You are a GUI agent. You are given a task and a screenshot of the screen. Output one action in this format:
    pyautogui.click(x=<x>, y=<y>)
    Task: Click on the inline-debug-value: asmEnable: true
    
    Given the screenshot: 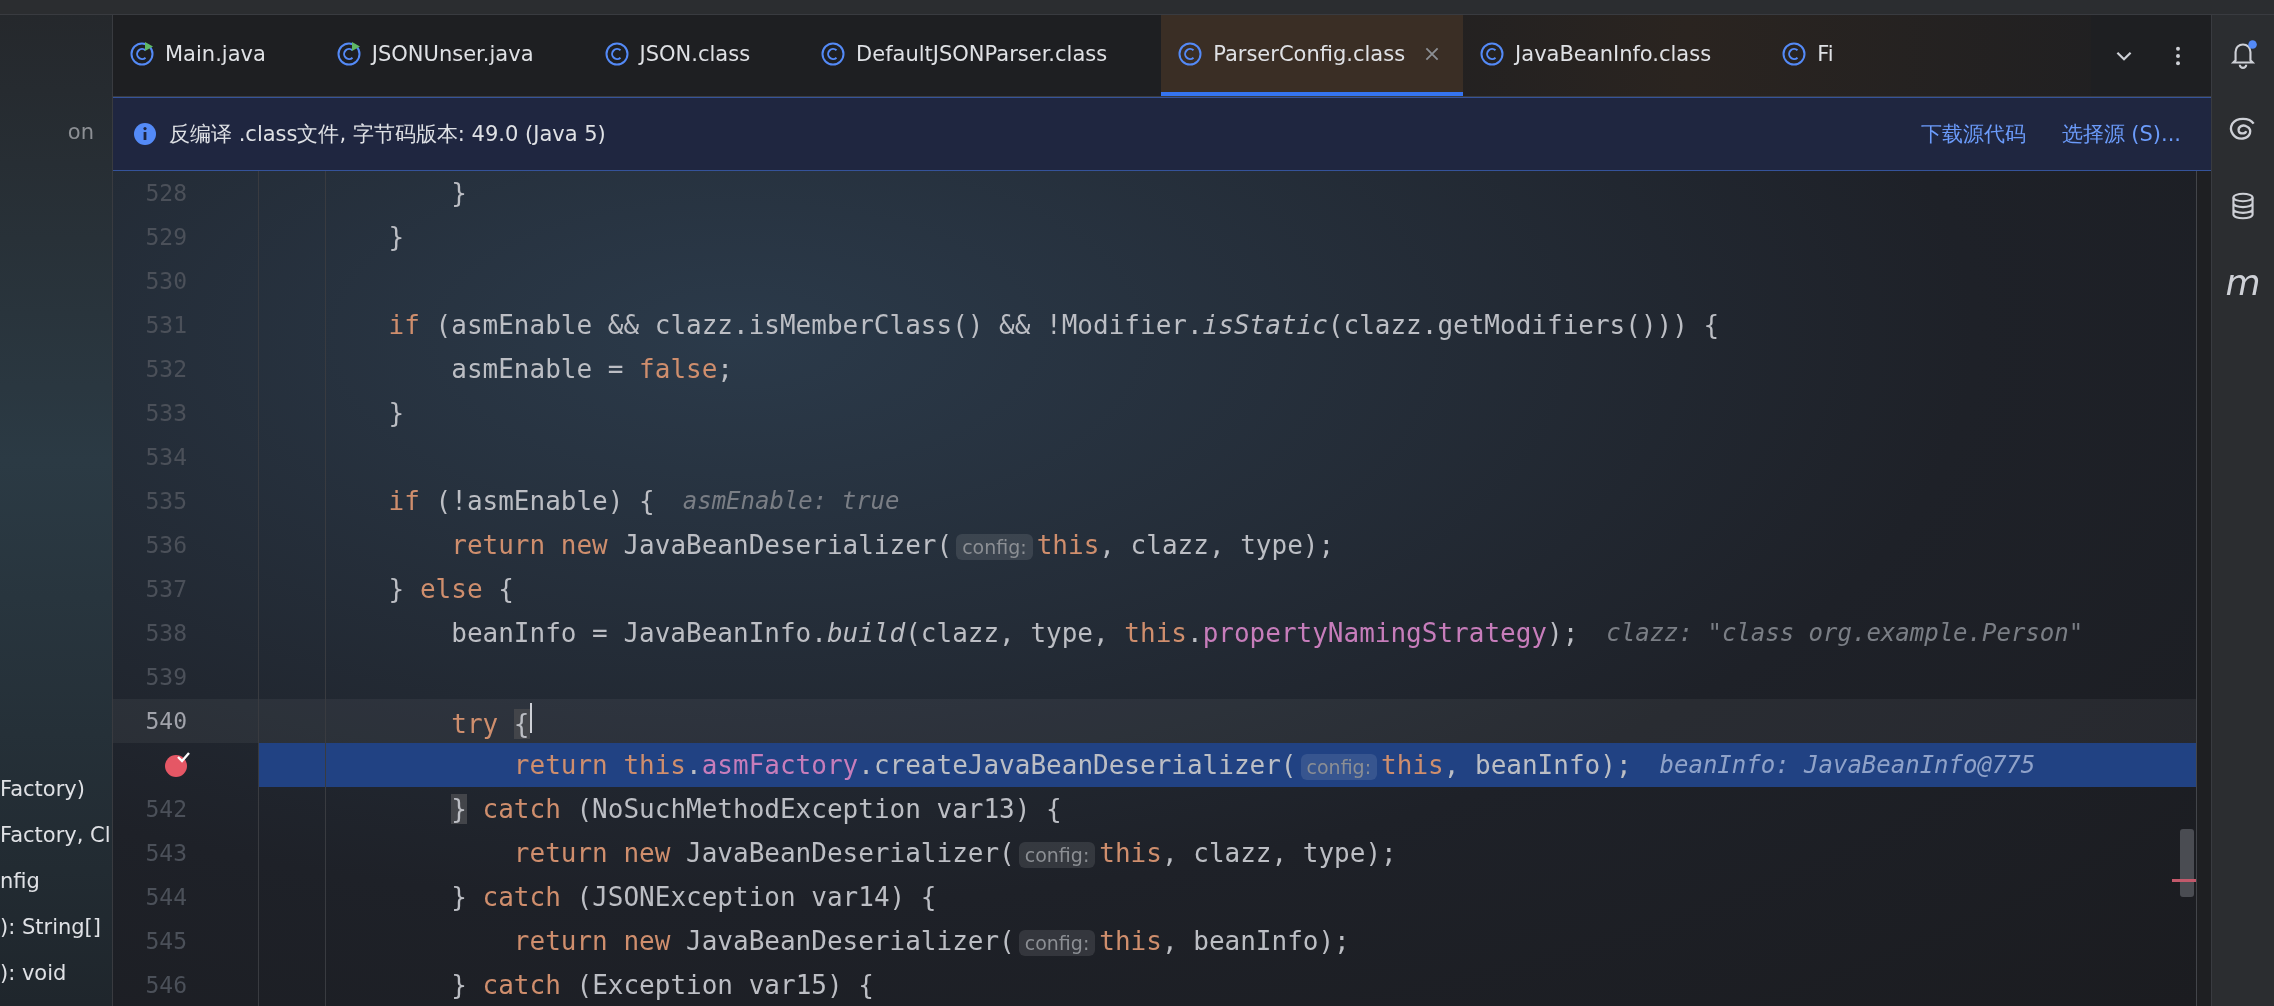 What is the action you would take?
    pyautogui.click(x=791, y=501)
    